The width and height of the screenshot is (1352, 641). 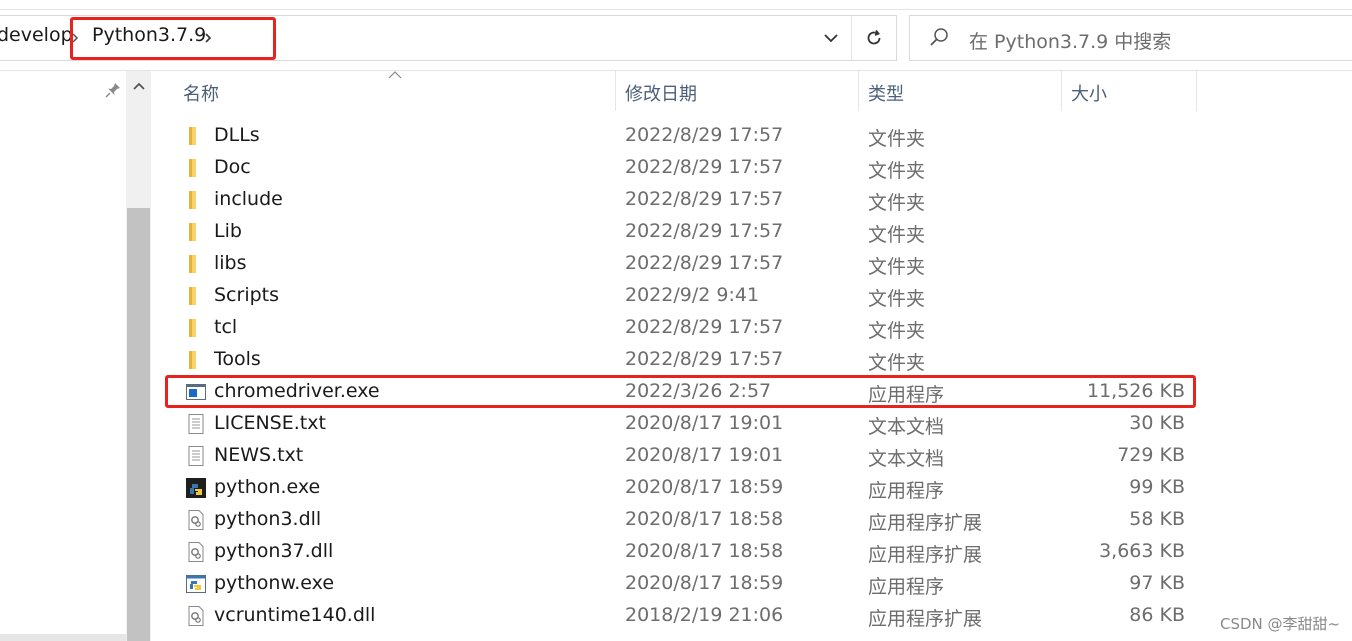 I want to click on file-size: 86 KB, so click(x=1157, y=615).